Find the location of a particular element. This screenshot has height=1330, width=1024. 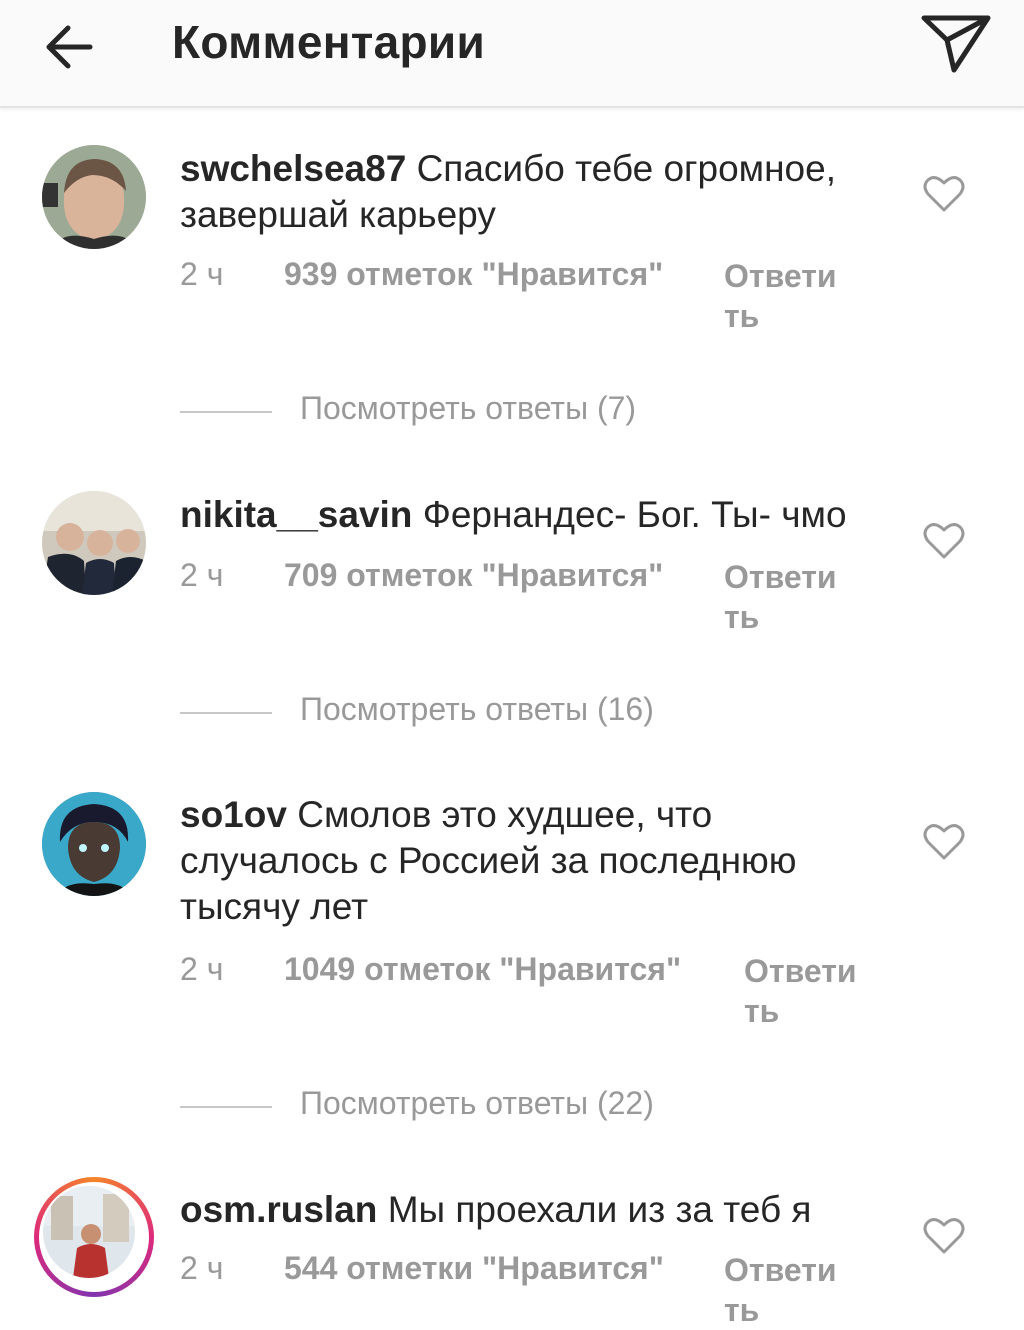

comment-text: Мы проехали из за теб я is located at coordinates (599, 1209).